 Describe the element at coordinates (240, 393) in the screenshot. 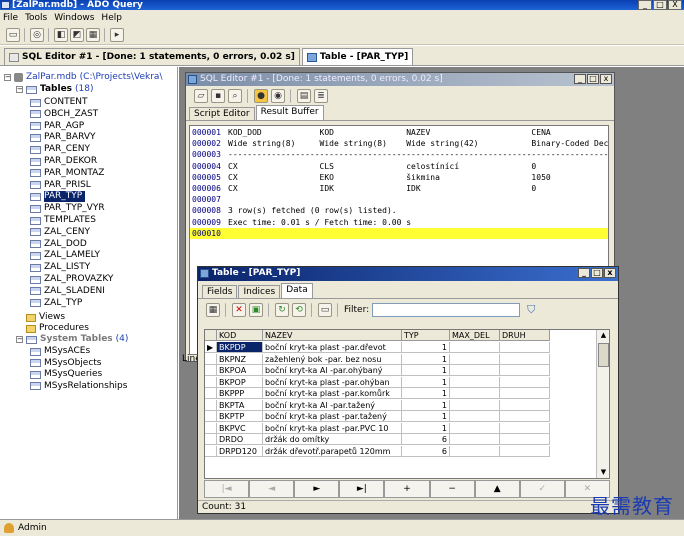

I see `table-cell: BKPPP` at that location.